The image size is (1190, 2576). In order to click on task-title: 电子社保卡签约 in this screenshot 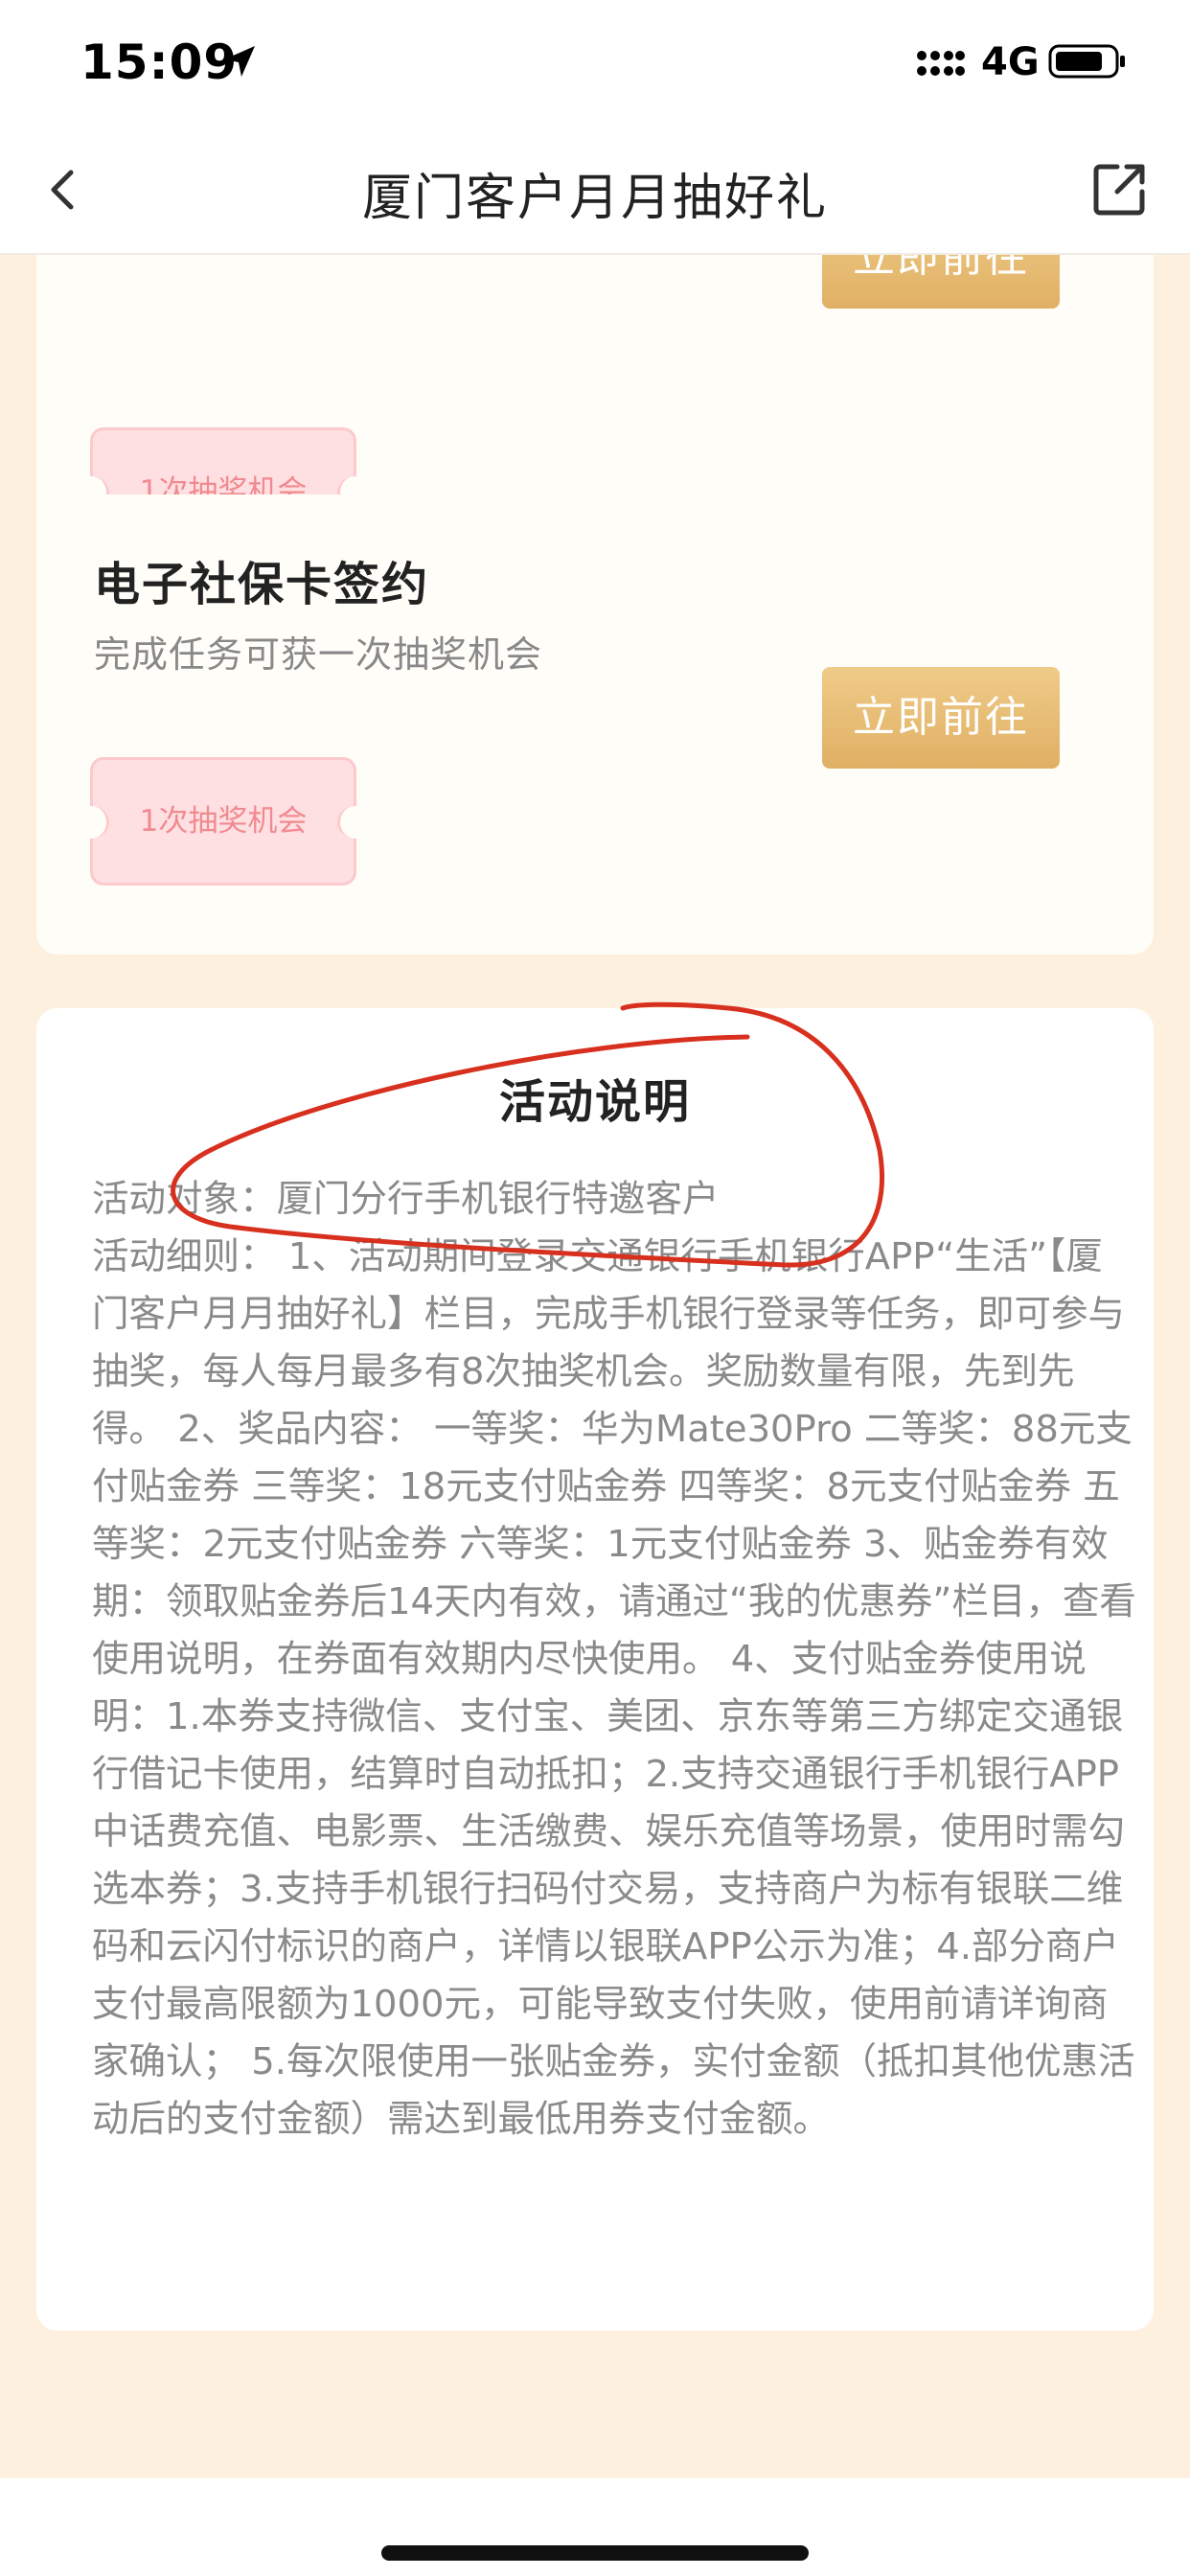, I will do `click(262, 584)`.